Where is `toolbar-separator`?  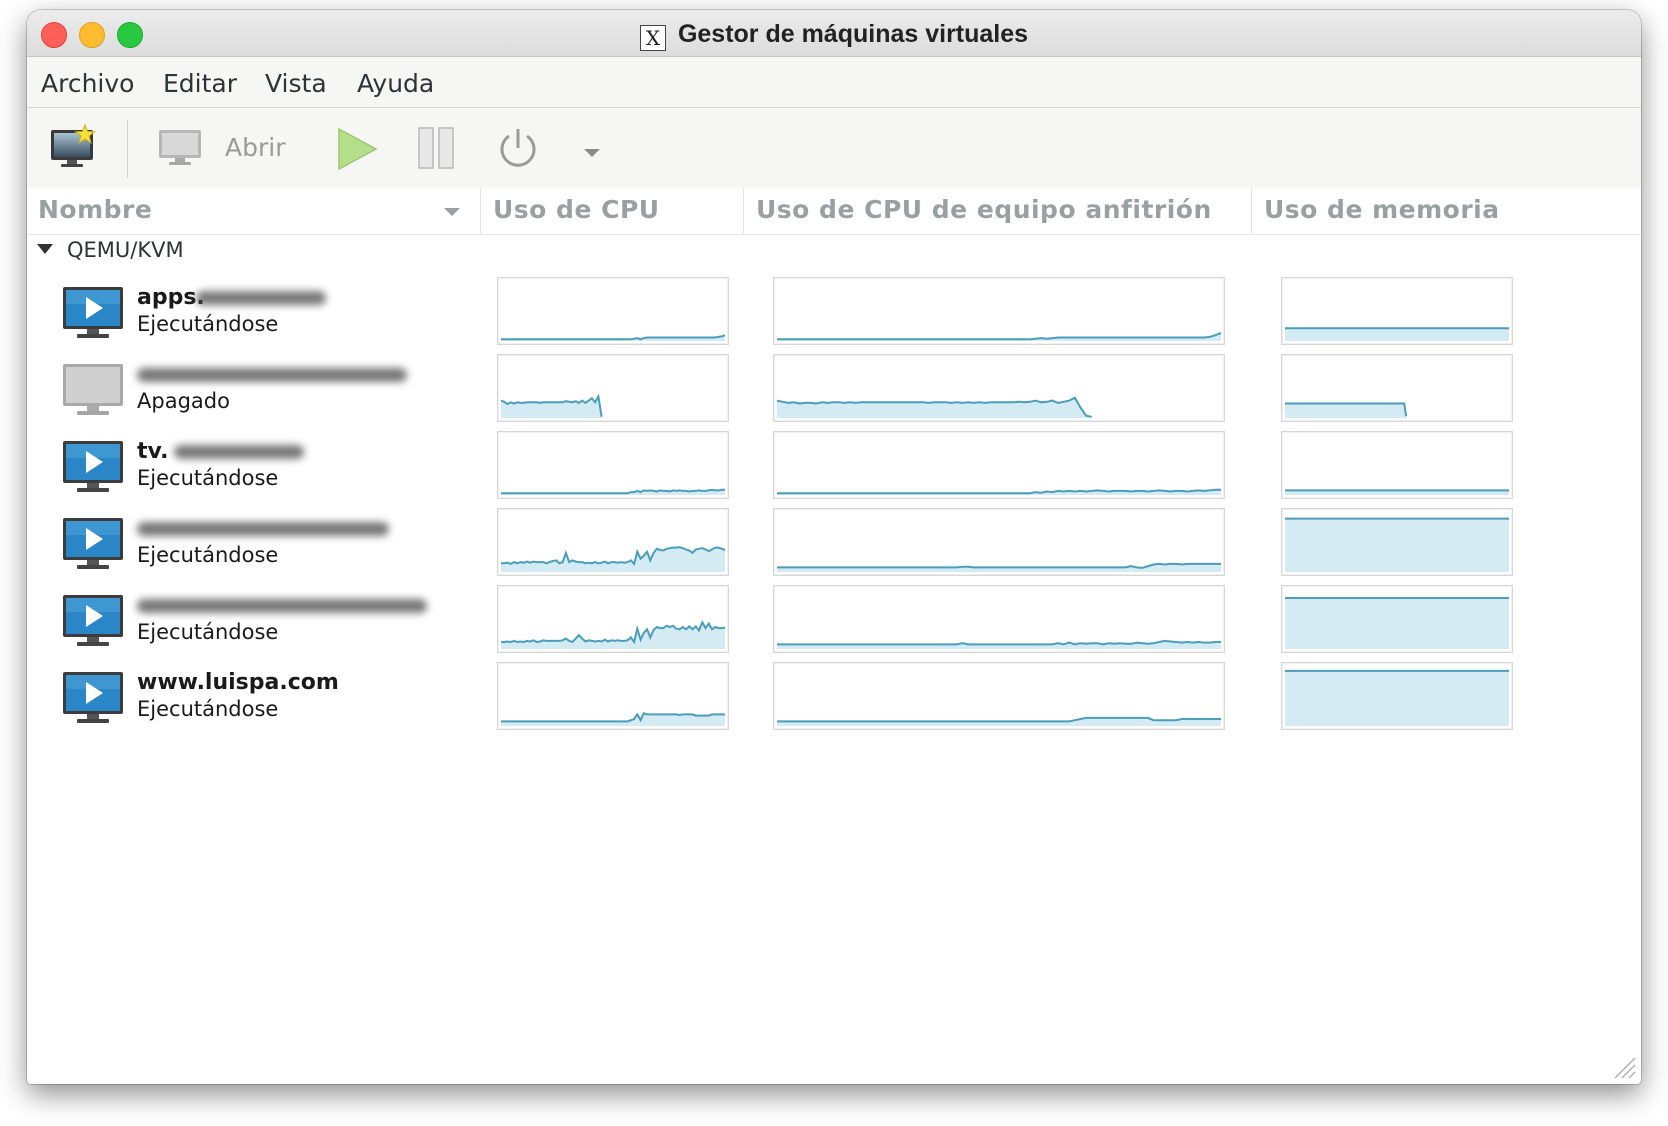 toolbar-separator is located at coordinates (127, 149).